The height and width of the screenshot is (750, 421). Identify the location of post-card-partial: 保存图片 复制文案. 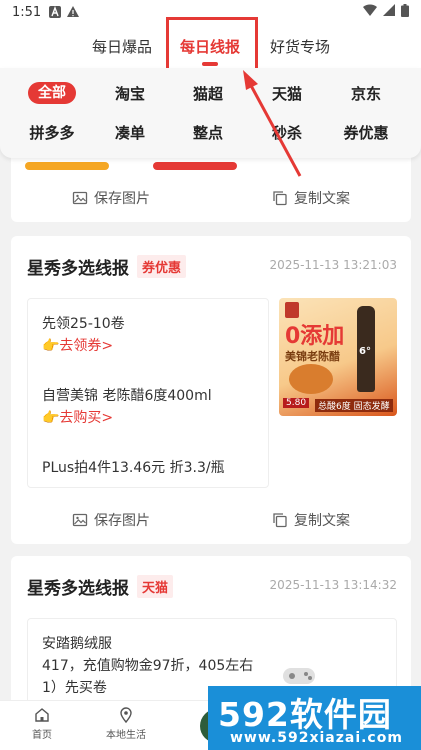
(211, 186).